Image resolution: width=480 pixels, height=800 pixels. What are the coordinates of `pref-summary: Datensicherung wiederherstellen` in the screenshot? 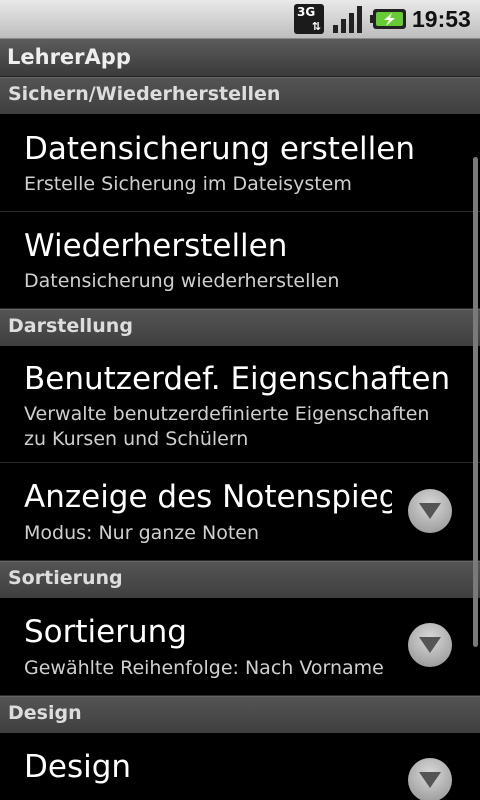 It's located at (182, 281).